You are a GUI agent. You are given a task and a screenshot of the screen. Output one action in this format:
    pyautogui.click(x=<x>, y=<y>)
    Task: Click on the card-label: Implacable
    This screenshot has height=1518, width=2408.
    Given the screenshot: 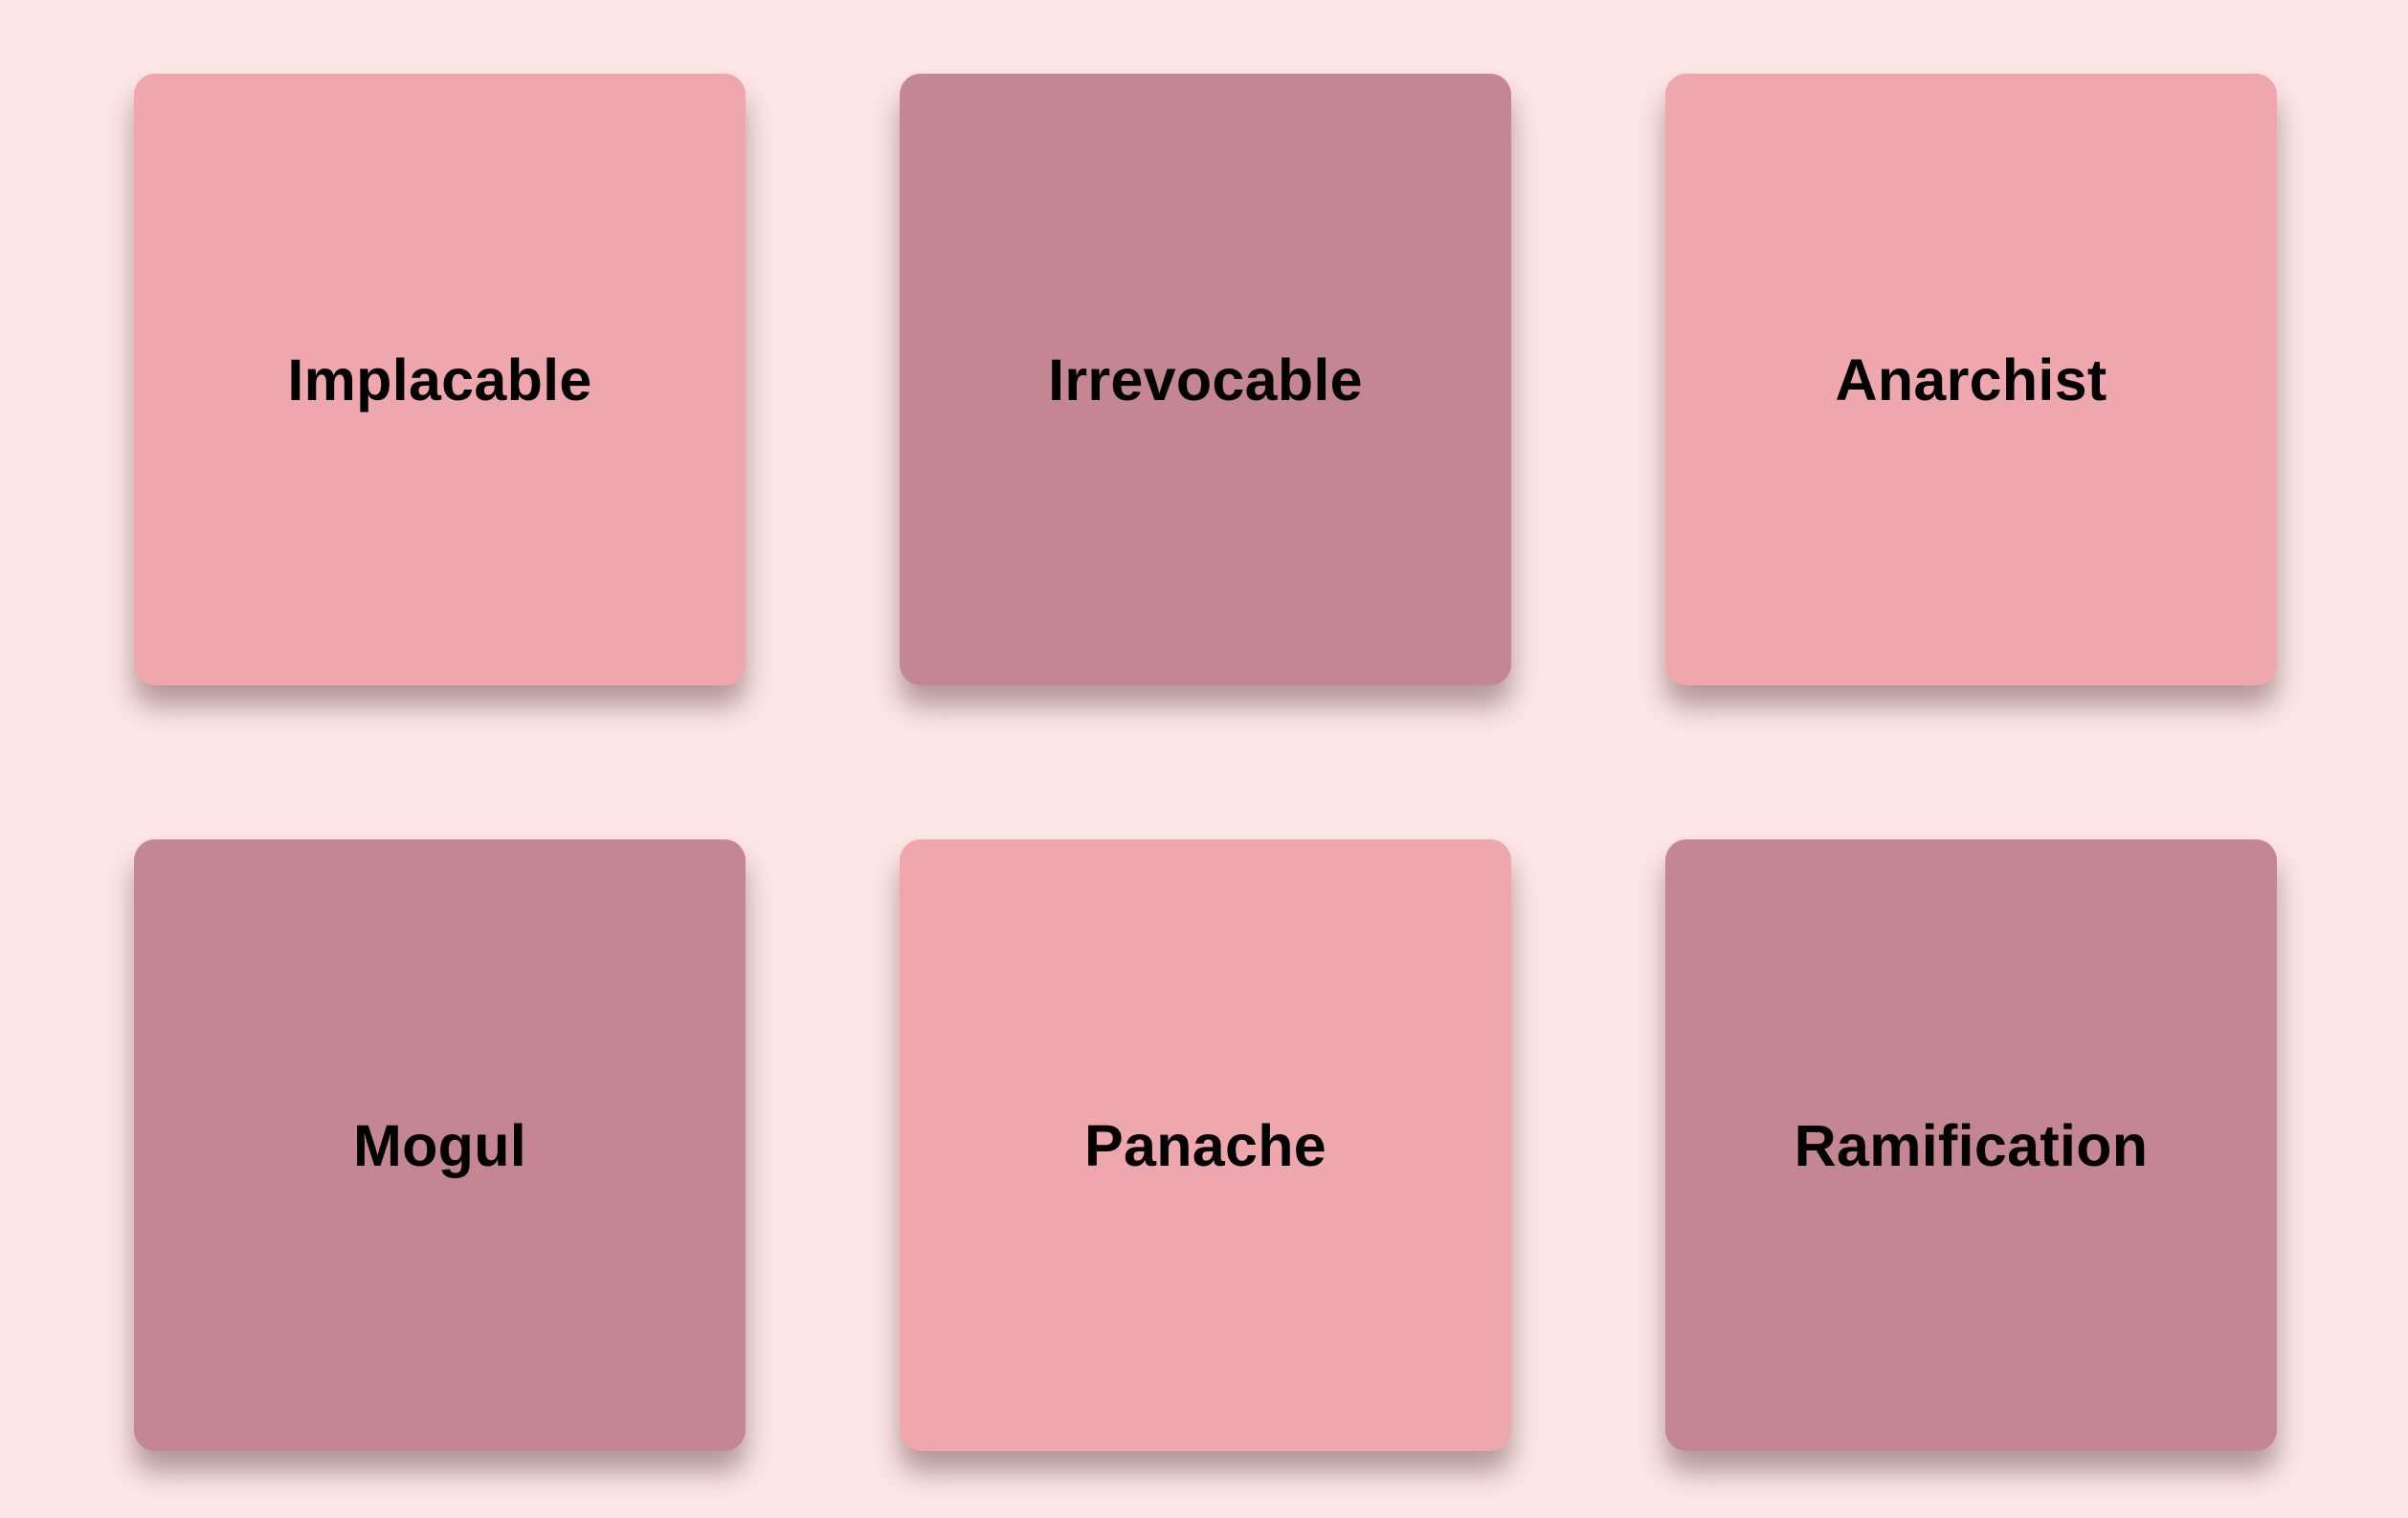 What is the action you would take?
    pyautogui.click(x=439, y=379)
    